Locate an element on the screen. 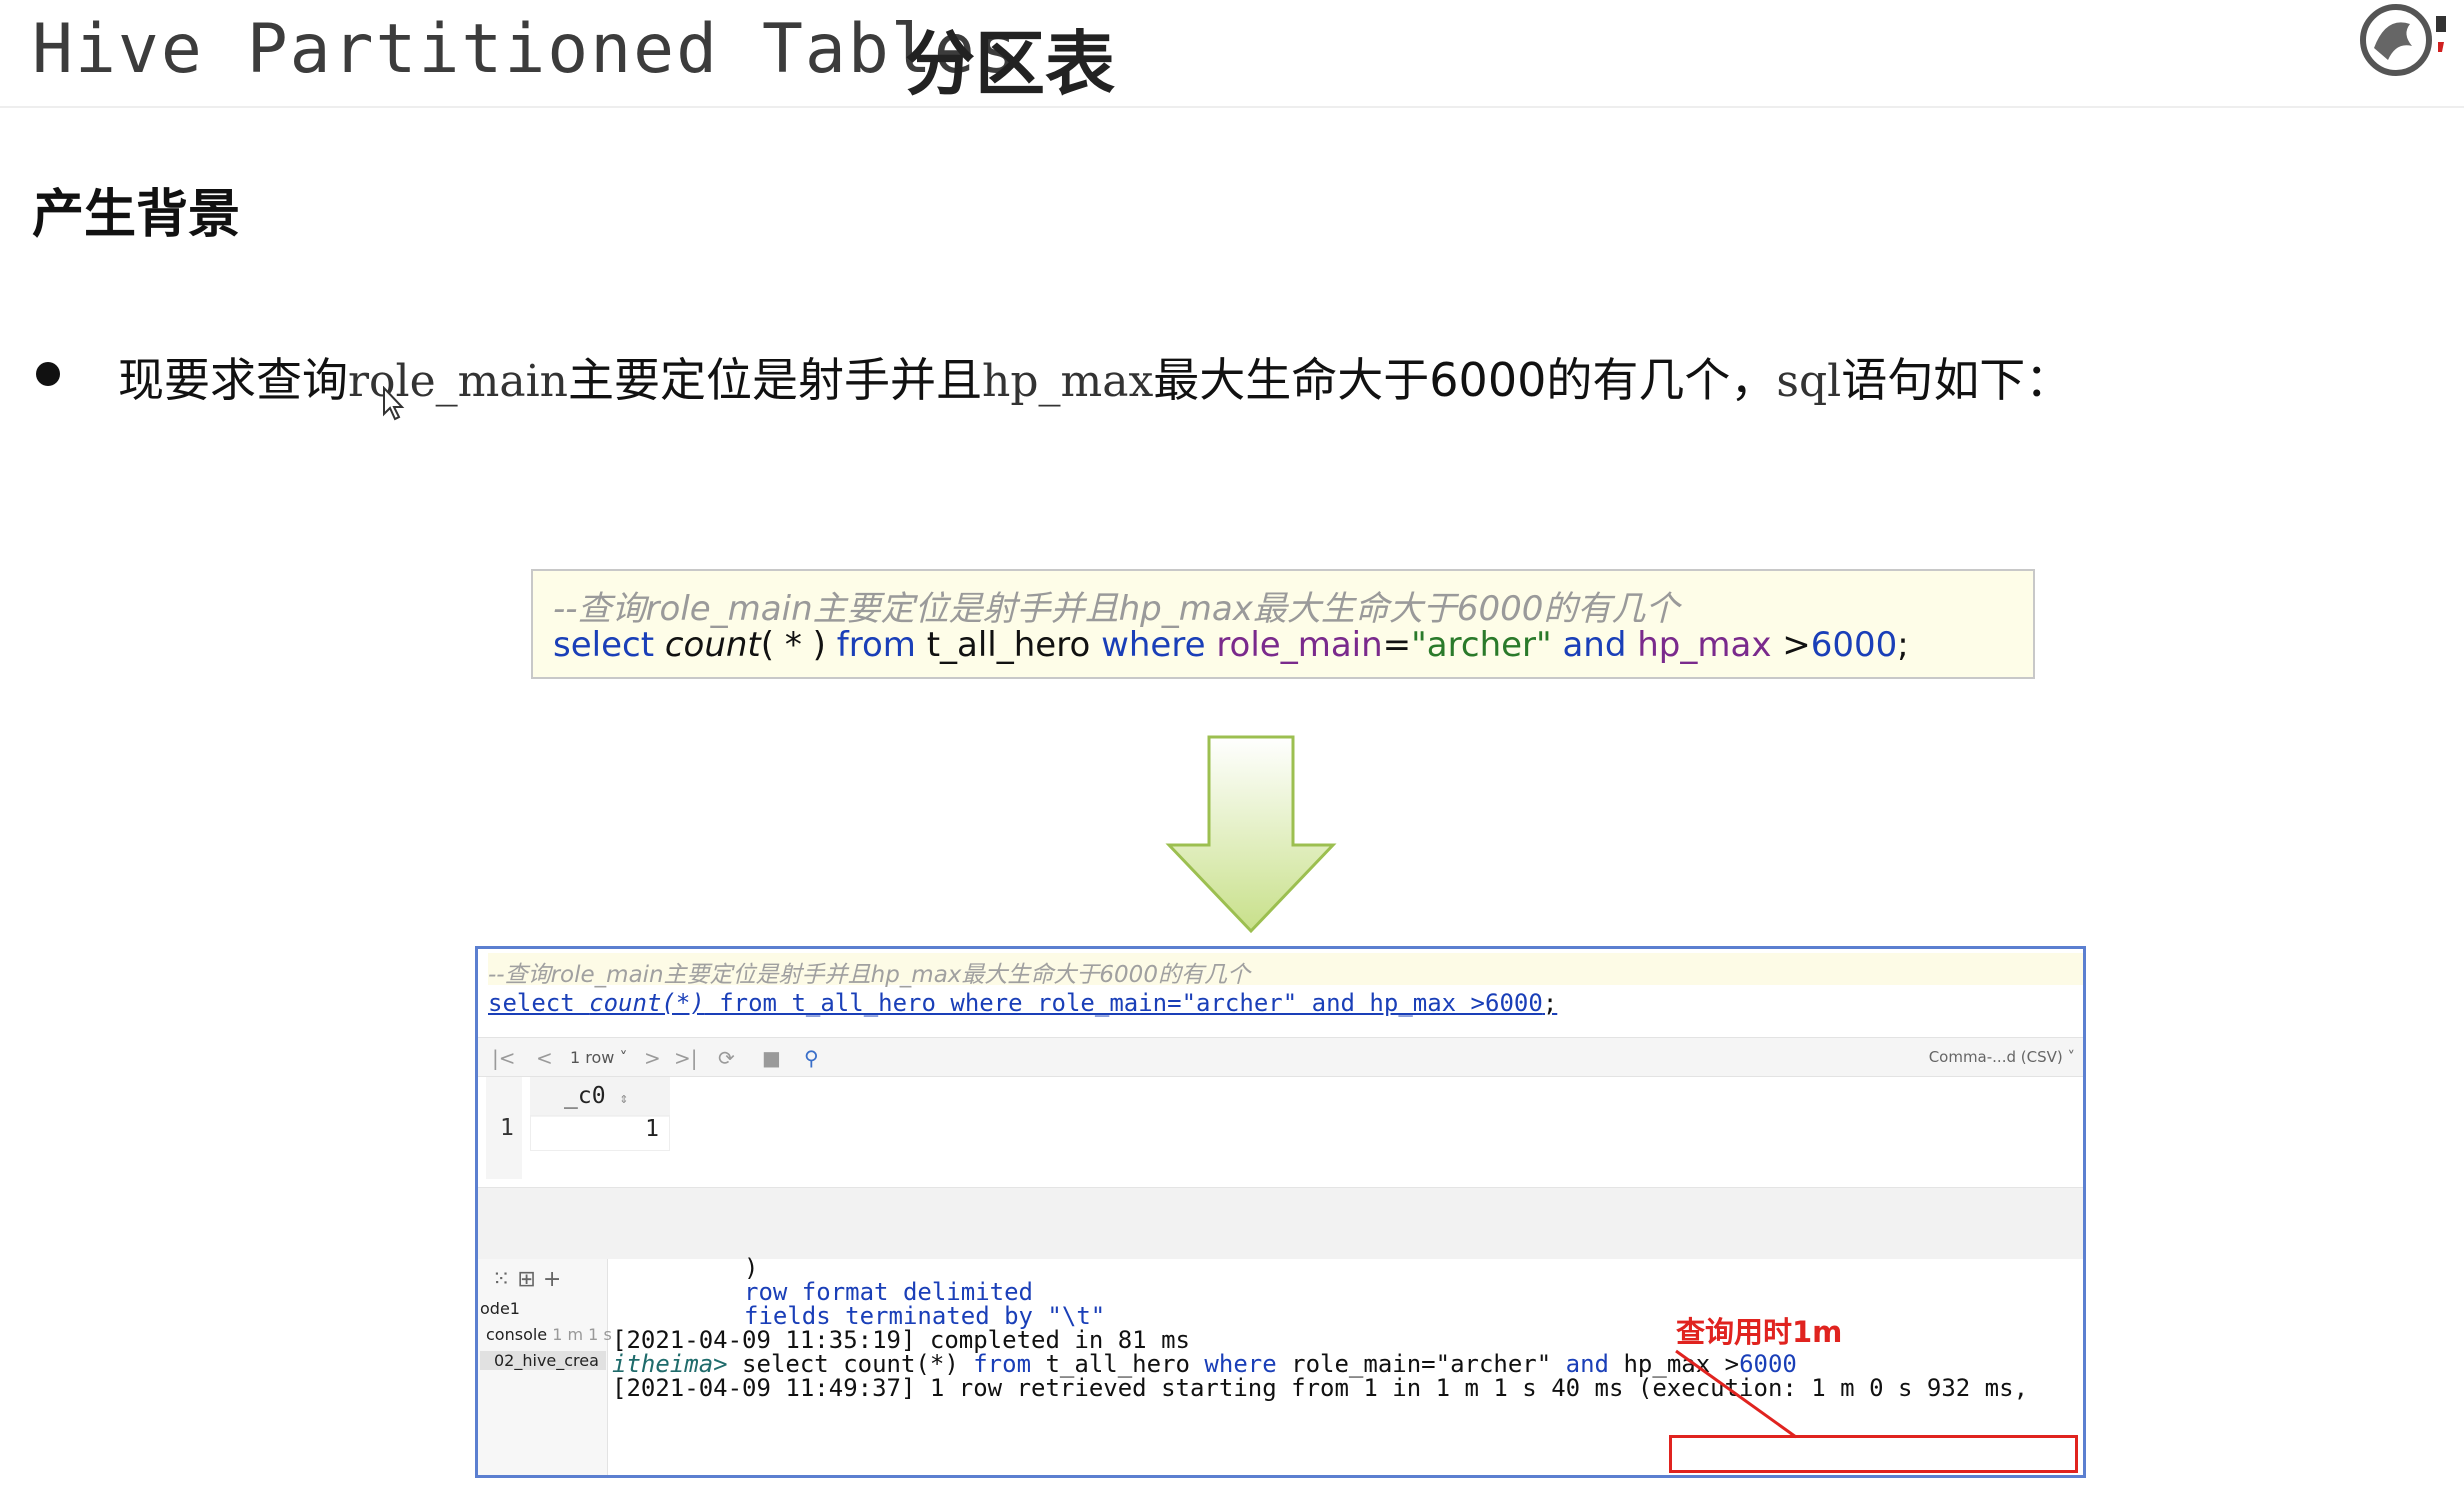  slide-title-bar: Hive Partitioned Tables 分区表 is located at coordinates (1232, 54).